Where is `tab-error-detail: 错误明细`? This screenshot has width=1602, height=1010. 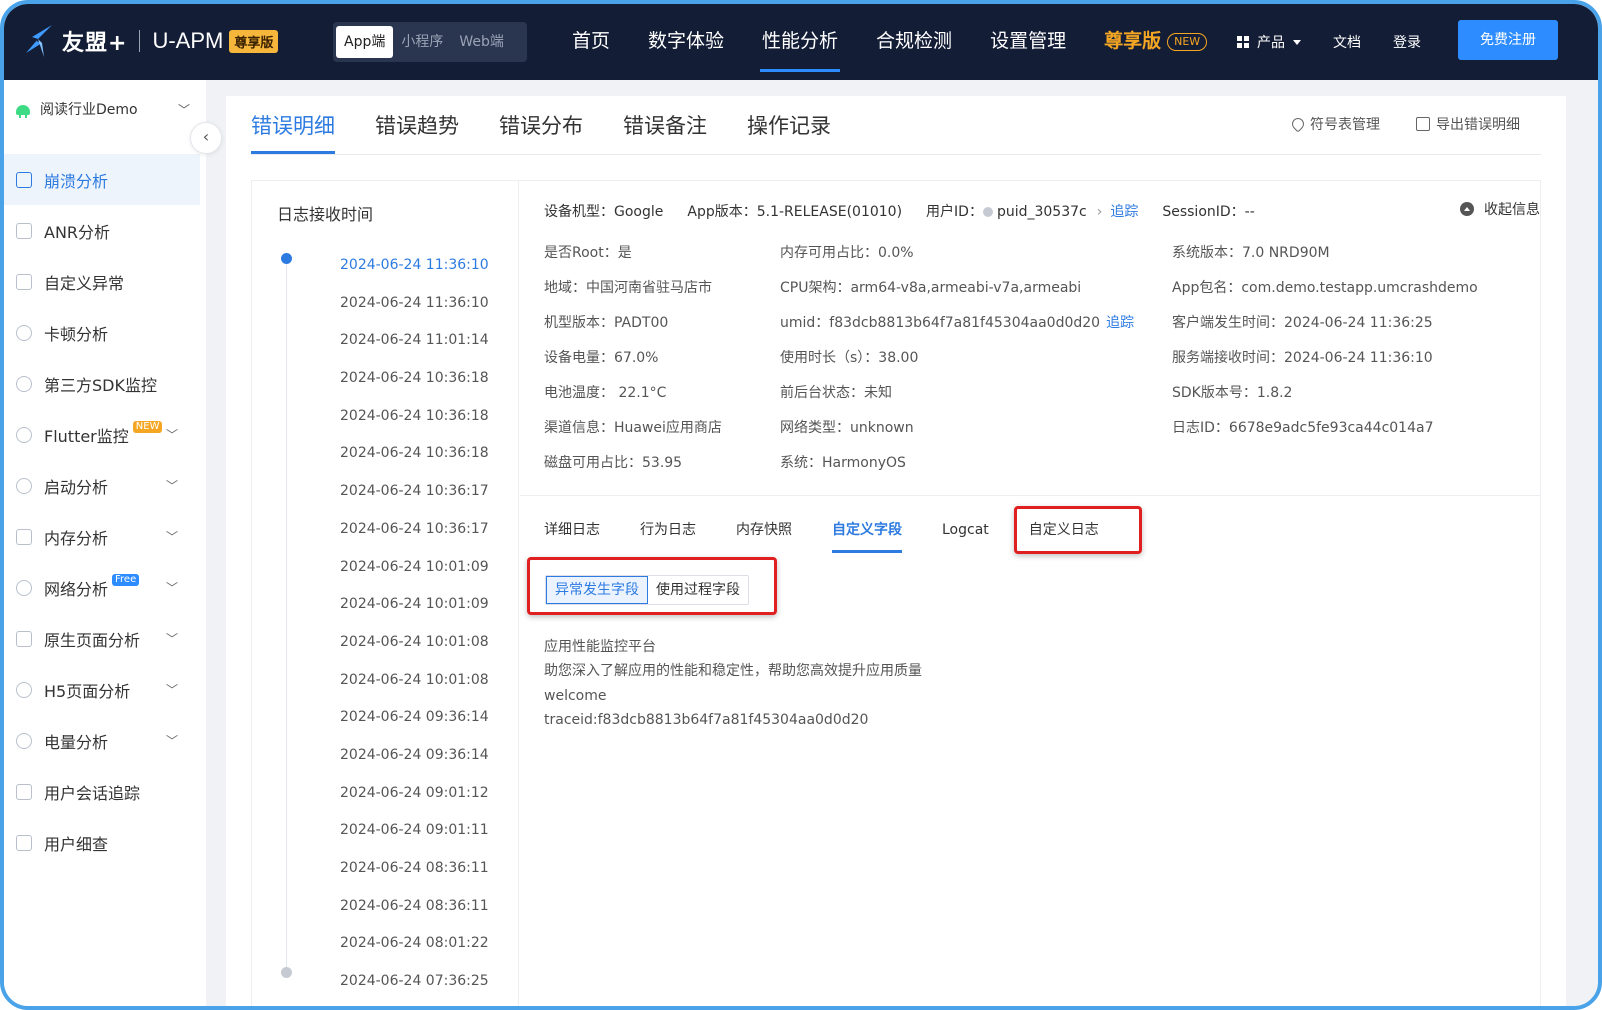
tab-error-detail: 错误明细 is located at coordinates (293, 125).